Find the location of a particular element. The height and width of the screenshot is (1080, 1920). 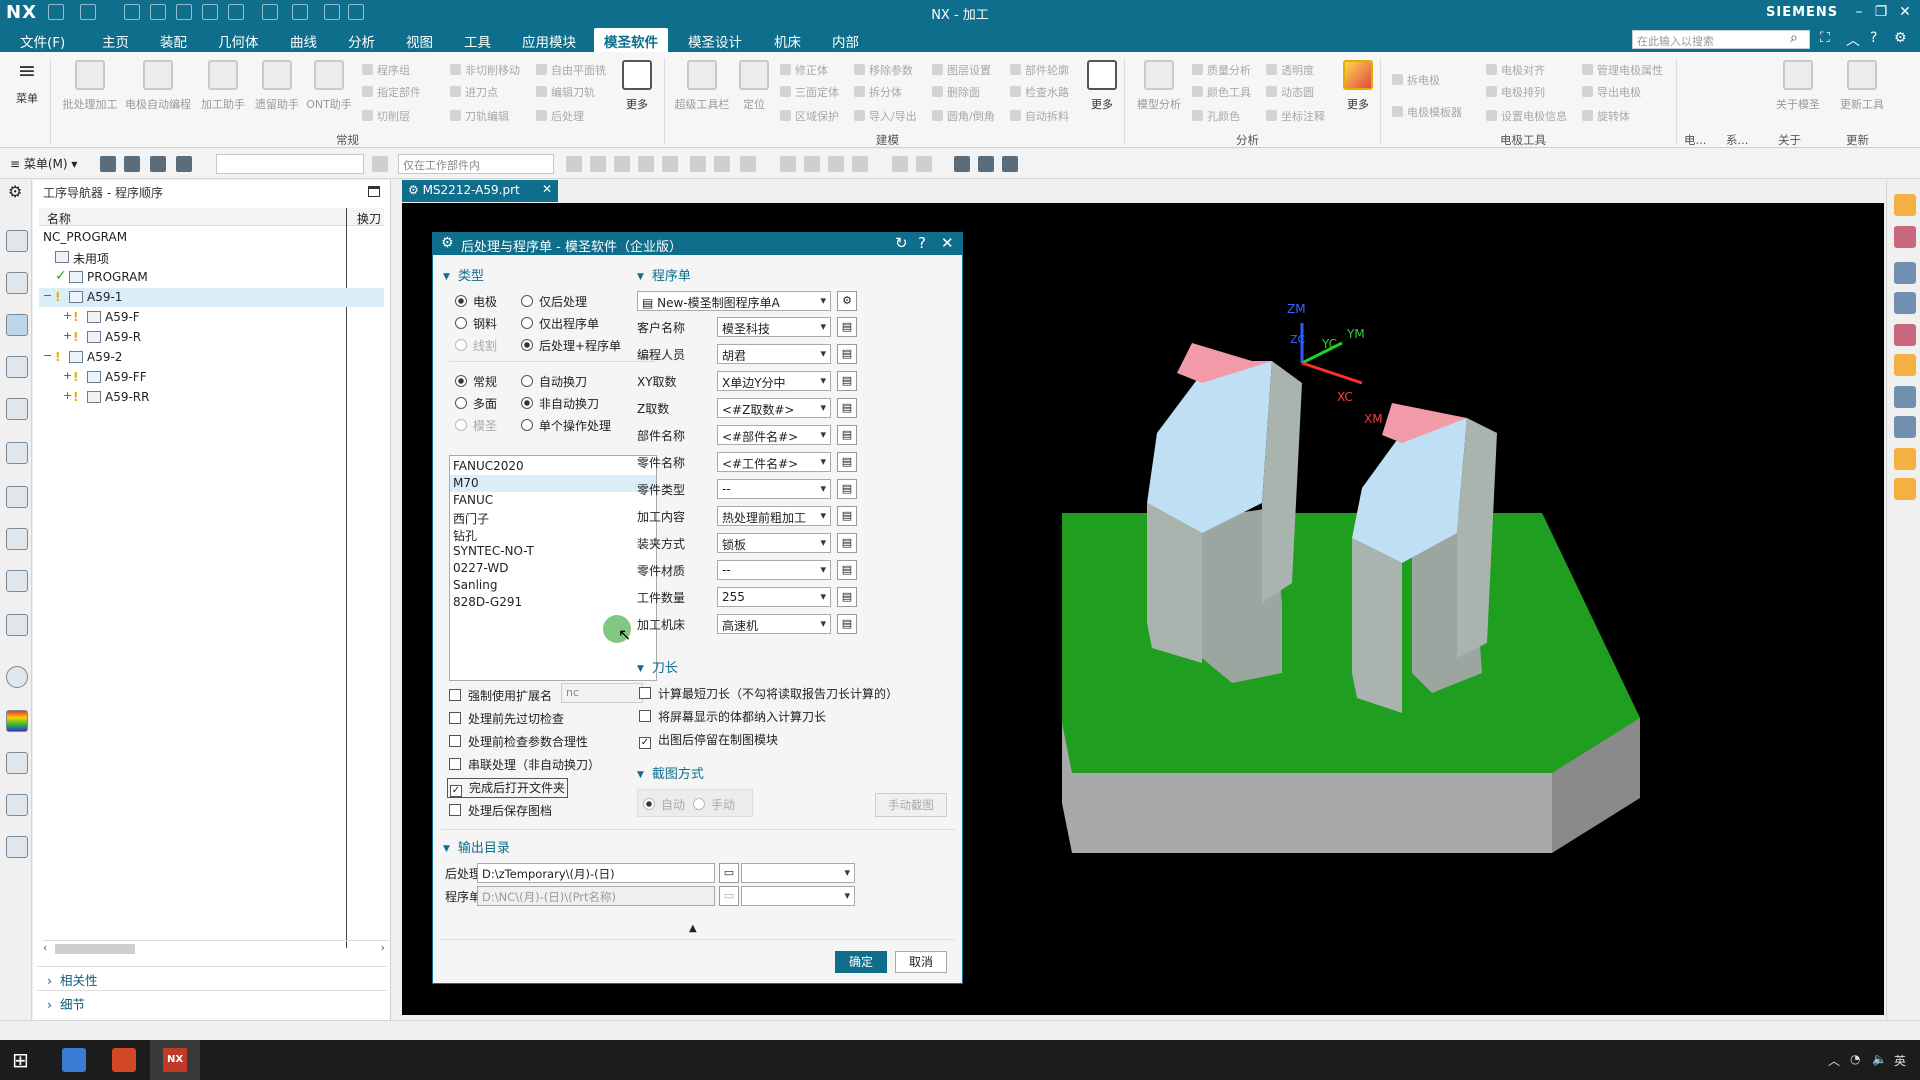

tool-path-icon is located at coordinates (17, 763).